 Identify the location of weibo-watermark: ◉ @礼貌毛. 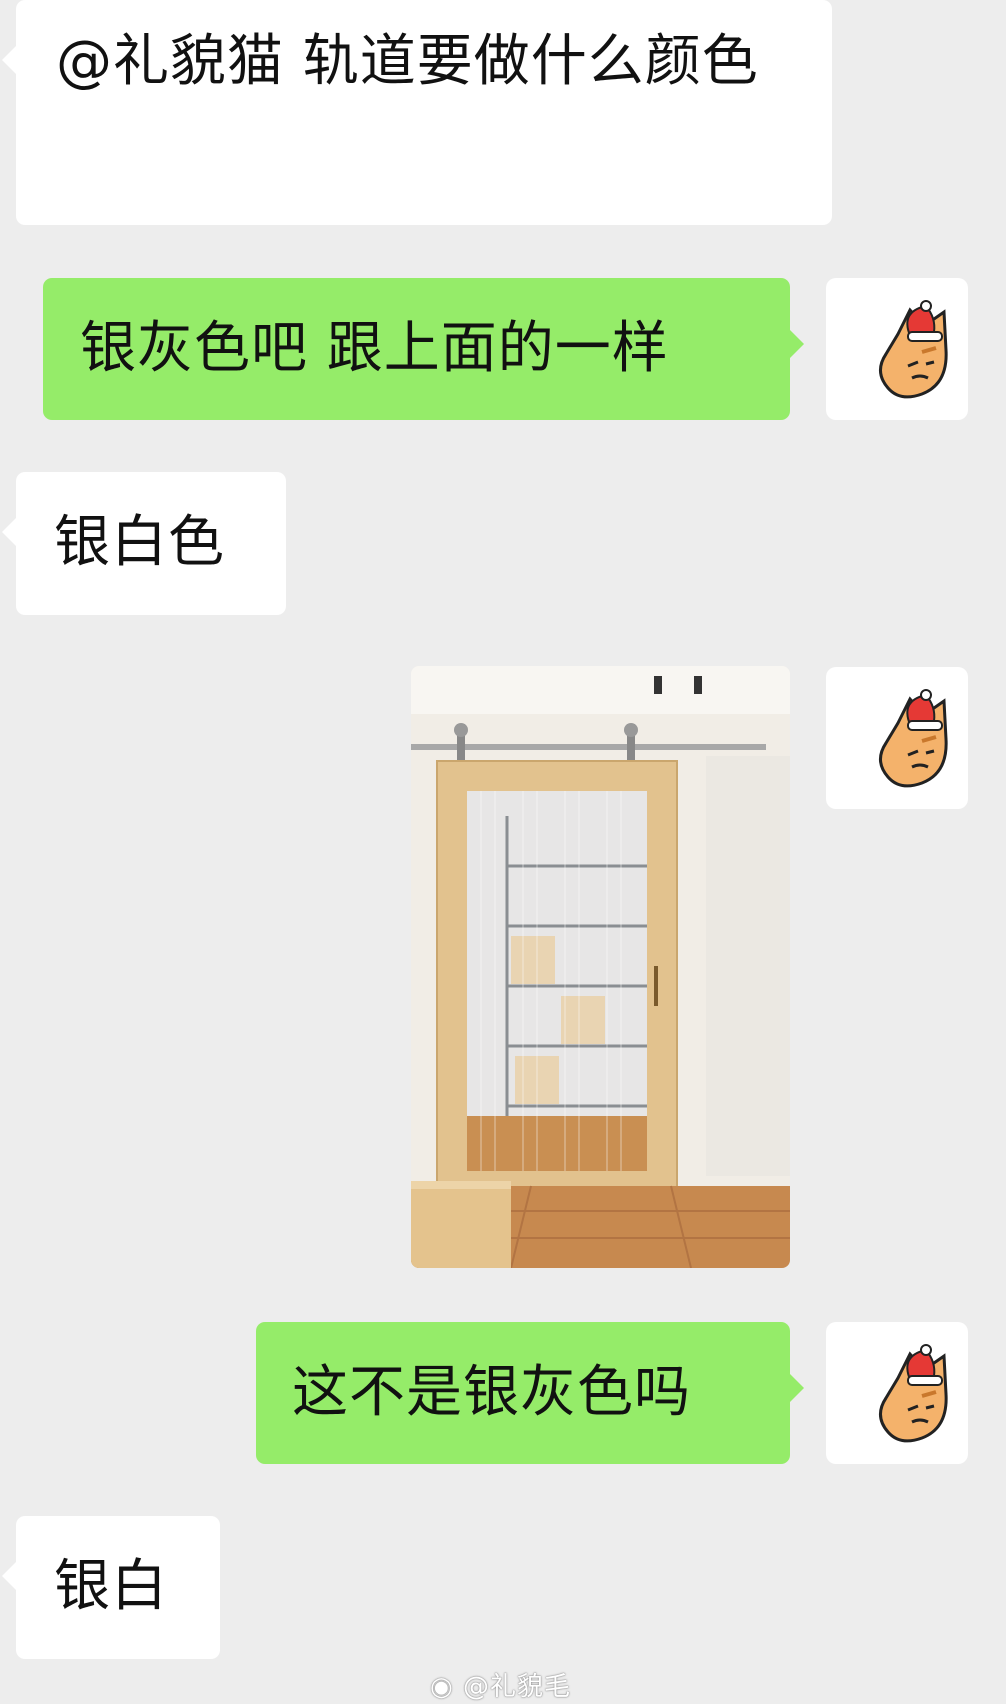
(500, 1684).